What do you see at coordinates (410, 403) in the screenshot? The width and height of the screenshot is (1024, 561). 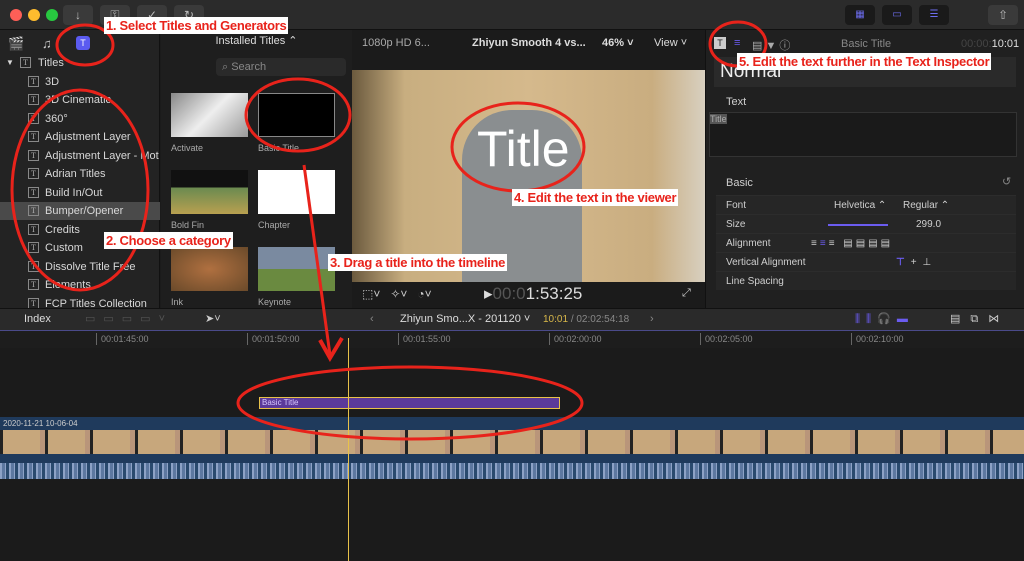 I see `annotation-circle-timeline` at bounding box center [410, 403].